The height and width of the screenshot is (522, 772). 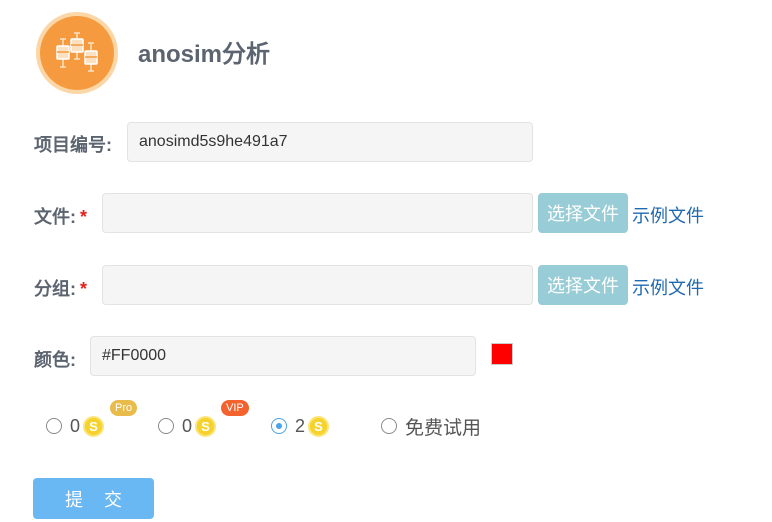 What do you see at coordinates (235, 408) in the screenshot?
I see `vip-badge: VIP` at bounding box center [235, 408].